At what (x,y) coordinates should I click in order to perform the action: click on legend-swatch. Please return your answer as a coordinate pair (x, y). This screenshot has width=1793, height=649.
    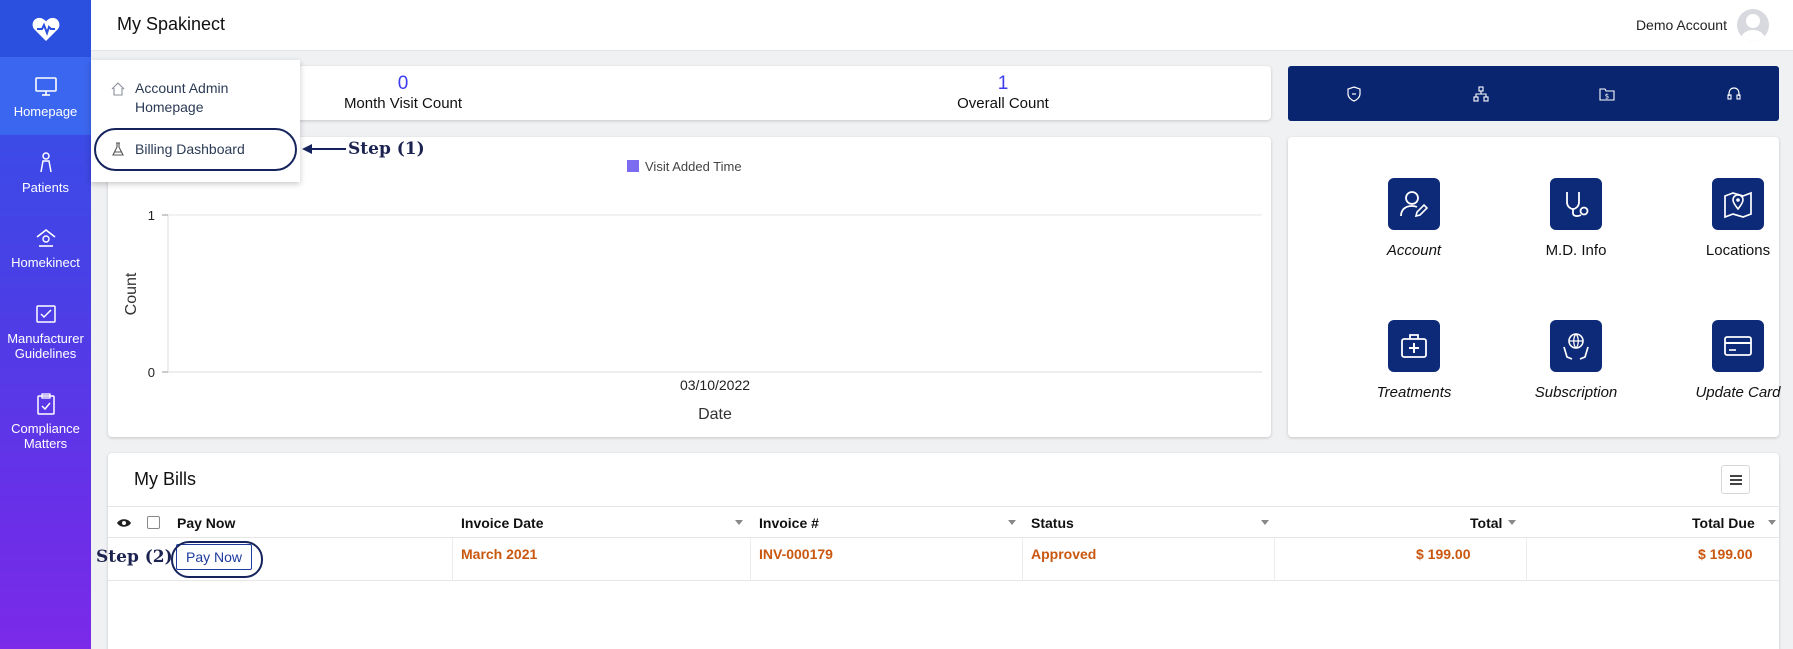
    Looking at the image, I should click on (633, 166).